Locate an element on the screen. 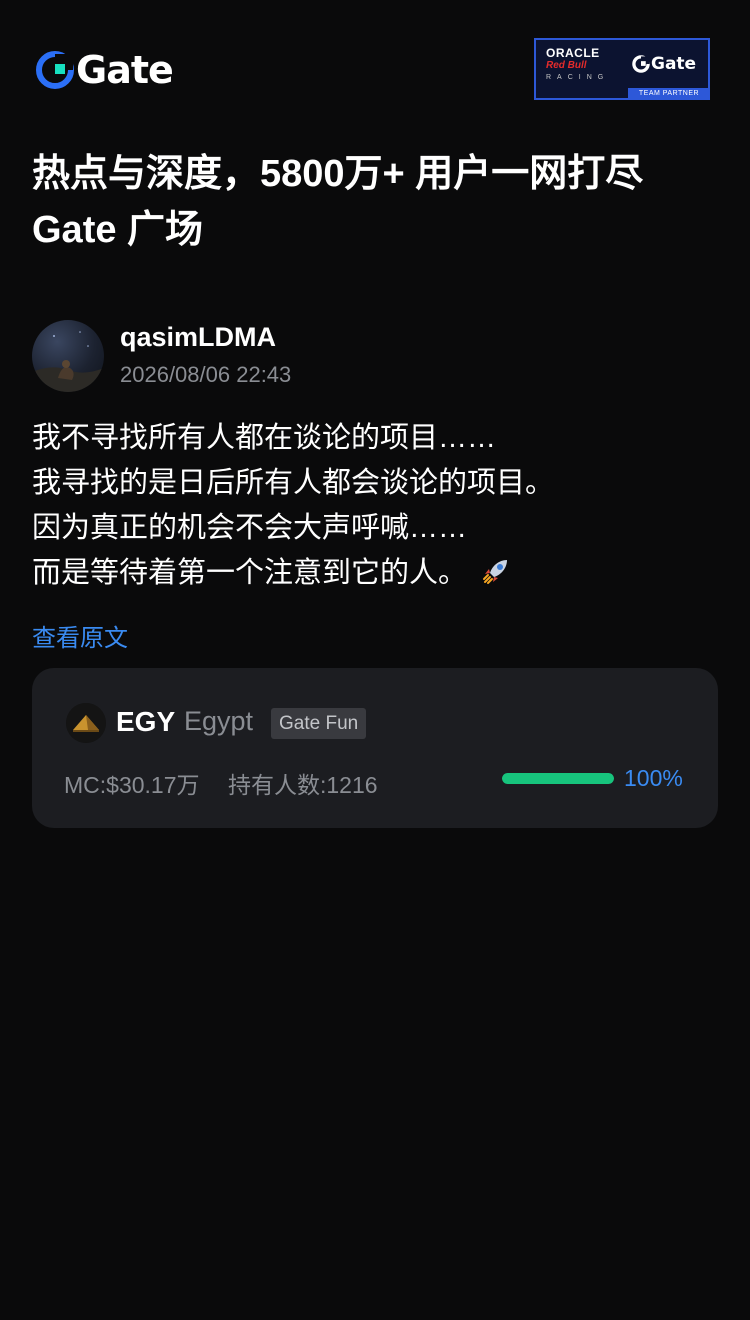 The width and height of the screenshot is (750, 1320). partner-badge-line1: ORACLE is located at coordinates (573, 53).